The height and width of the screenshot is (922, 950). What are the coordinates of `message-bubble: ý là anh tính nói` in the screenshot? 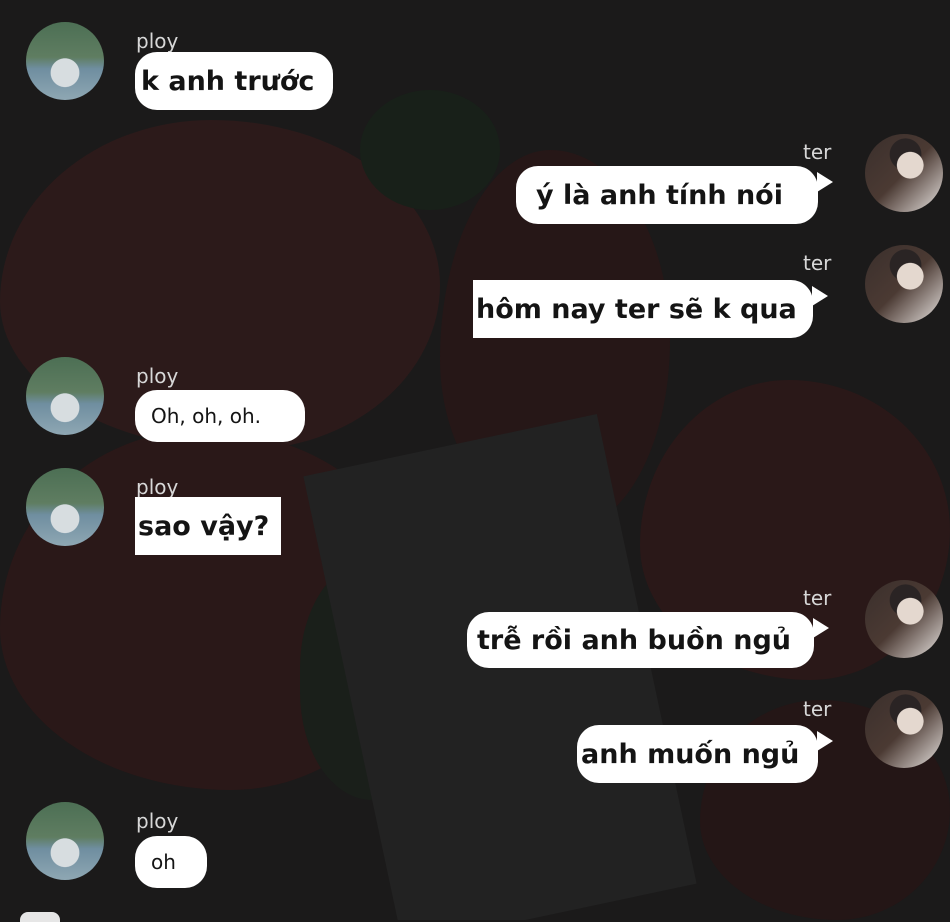 It's located at (667, 195).